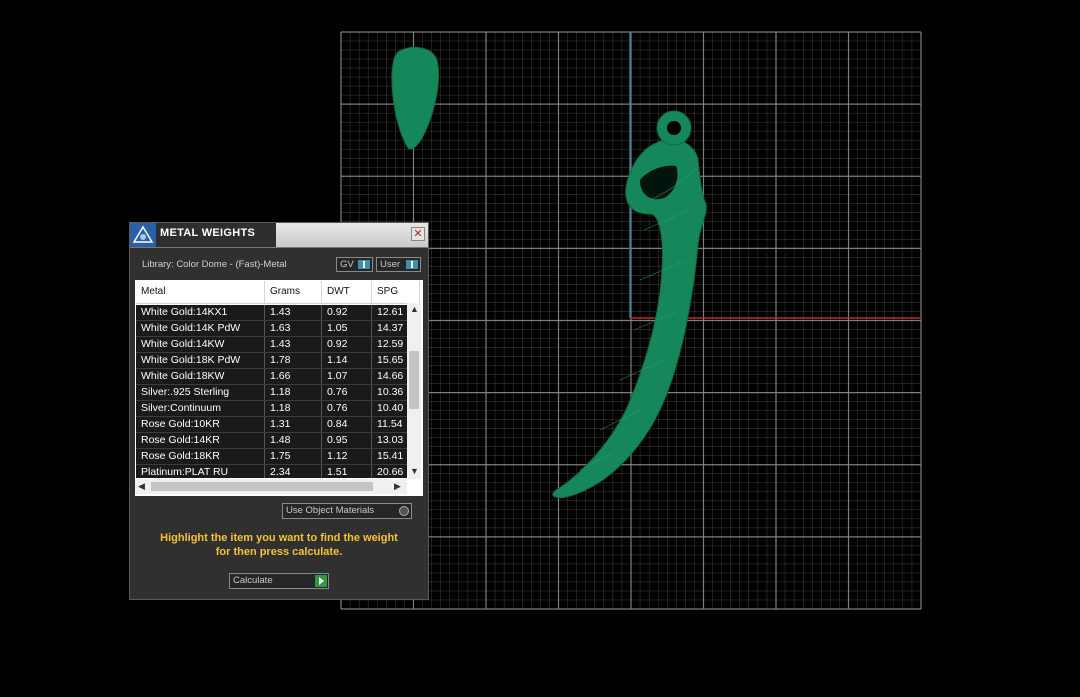  Describe the element at coordinates (279, 552) in the screenshot. I see `instruction-line-2: for then press calculate.` at that location.